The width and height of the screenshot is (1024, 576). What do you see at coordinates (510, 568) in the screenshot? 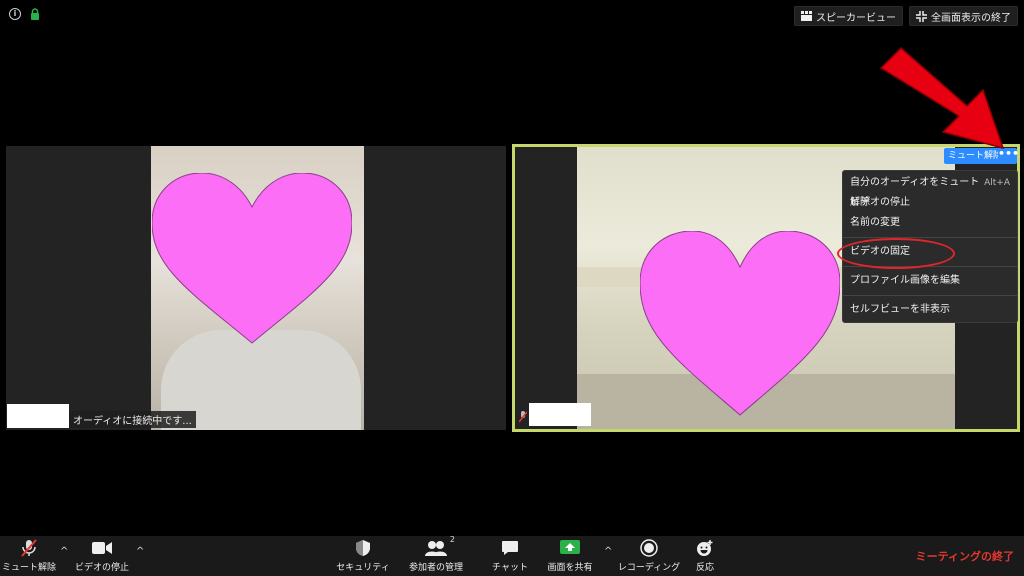
I see `chat-label: チャット` at bounding box center [510, 568].